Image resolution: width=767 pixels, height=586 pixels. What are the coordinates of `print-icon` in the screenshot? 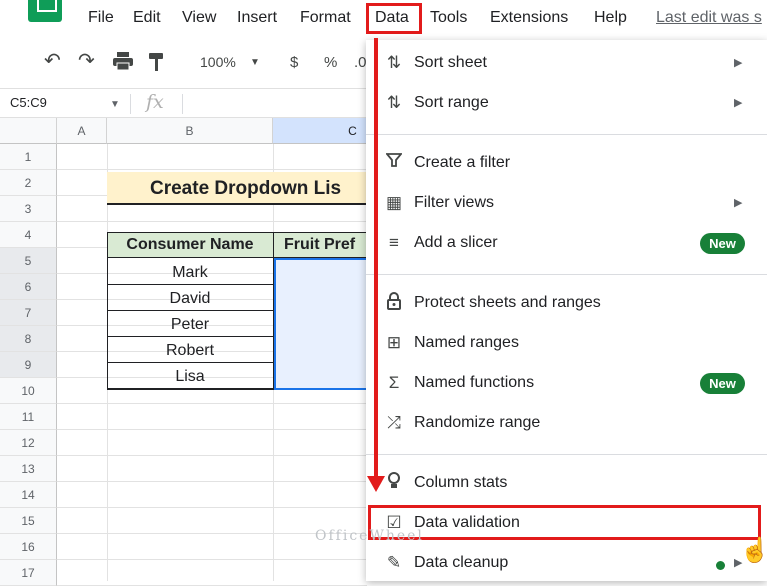 It's located at (123, 63).